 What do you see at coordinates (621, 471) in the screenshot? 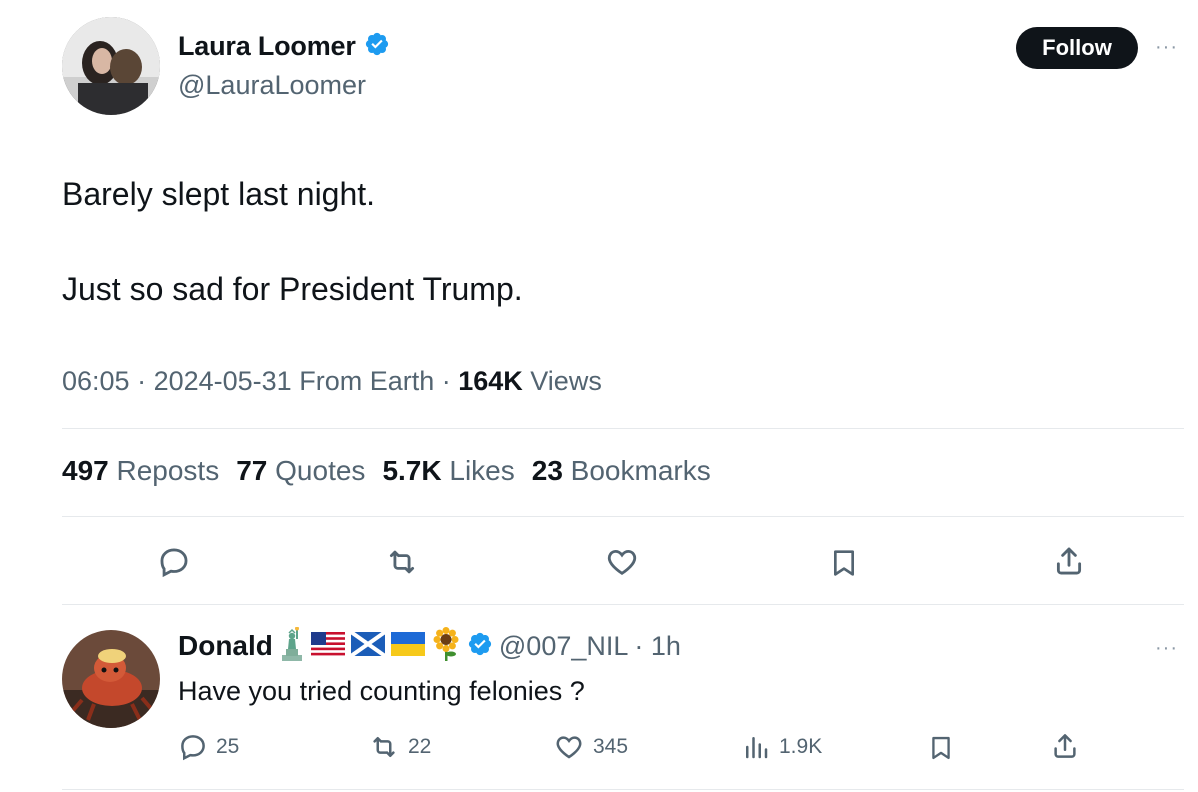
I see `bookmarks-stat: 23 Bookmarks` at bounding box center [621, 471].